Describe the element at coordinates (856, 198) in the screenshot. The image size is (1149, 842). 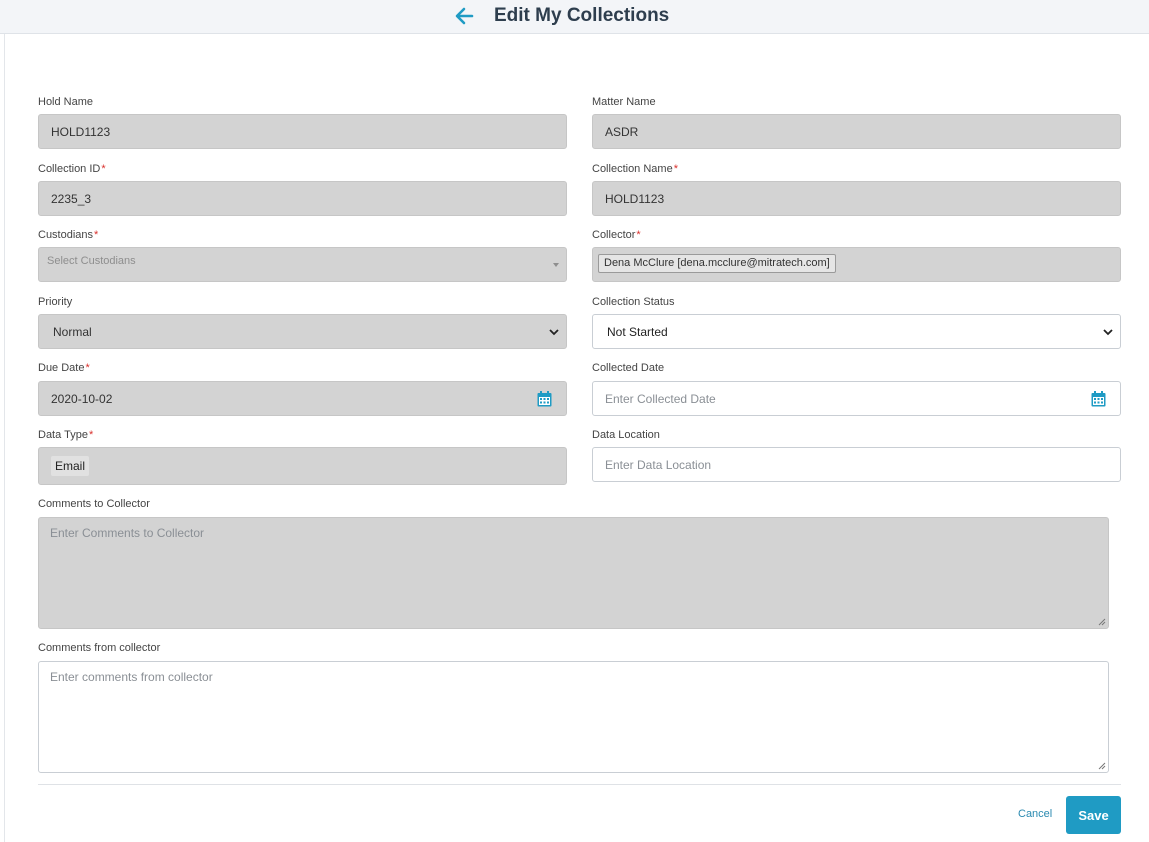
I see `collection-name-field: HOLD1123` at that location.